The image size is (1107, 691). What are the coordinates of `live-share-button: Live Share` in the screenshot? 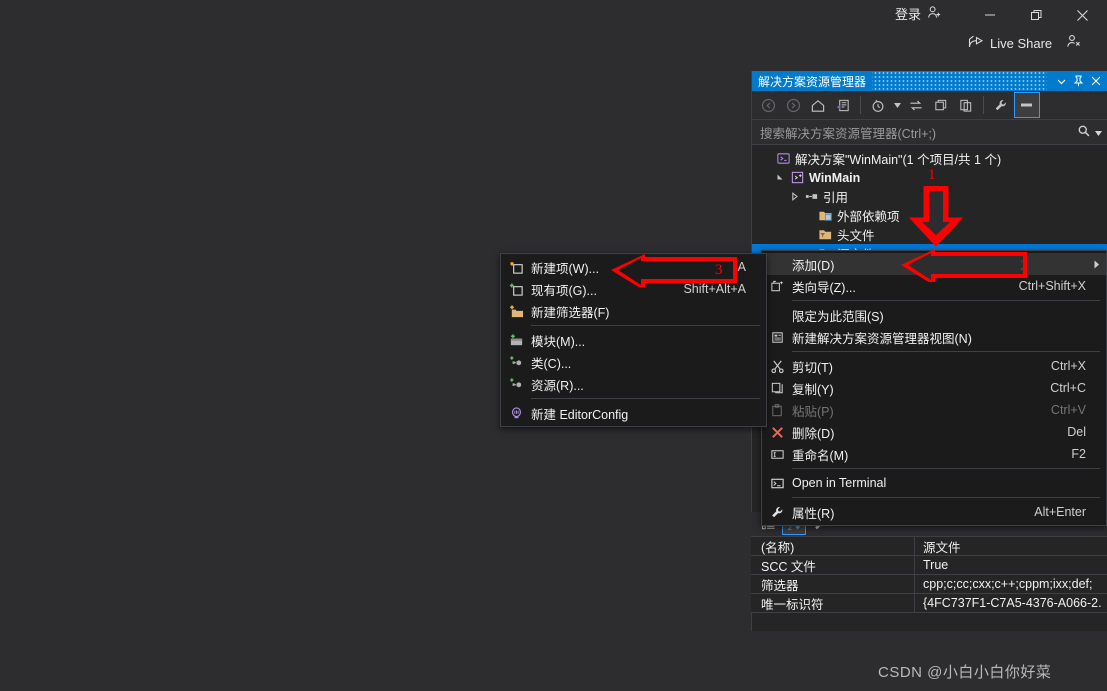 It's located at (1010, 43).